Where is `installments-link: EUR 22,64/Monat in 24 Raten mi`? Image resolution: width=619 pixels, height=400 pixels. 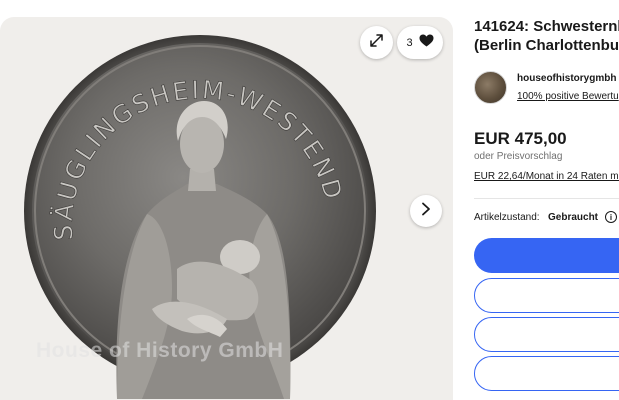 installments-link: EUR 22,64/Monat in 24 Raten mi is located at coordinates (546, 176).